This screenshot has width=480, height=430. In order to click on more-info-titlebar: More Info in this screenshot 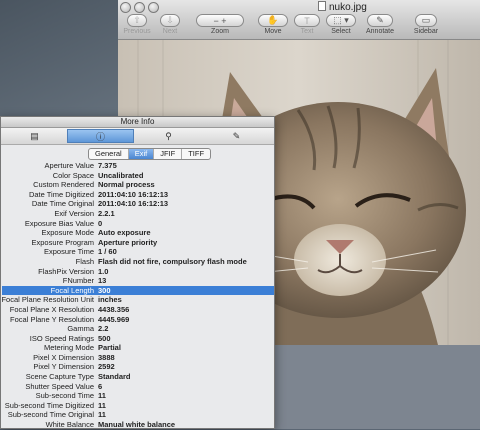, I will do `click(137, 122)`.